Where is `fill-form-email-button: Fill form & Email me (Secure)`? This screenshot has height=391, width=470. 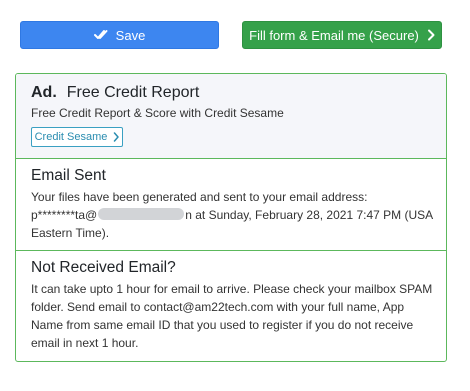
fill-form-email-button: Fill form & Email me (Secure) is located at coordinates (342, 35).